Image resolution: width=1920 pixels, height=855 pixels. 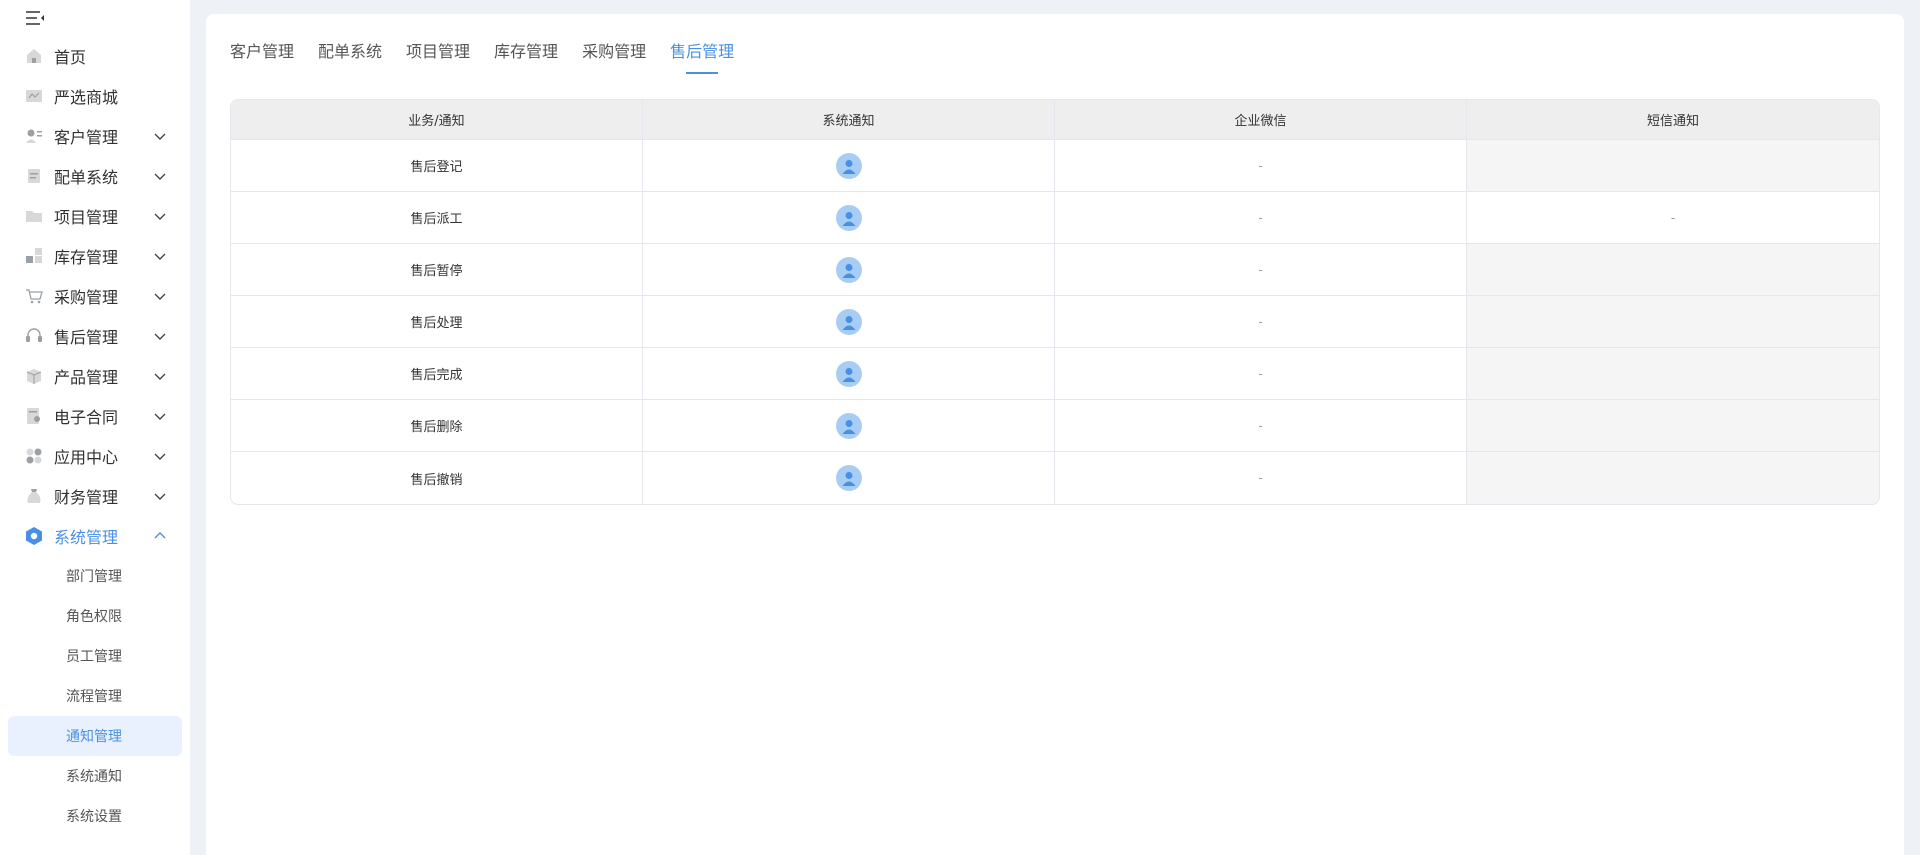 I want to click on sidebar-item-9: 电子合同, so click(x=95, y=416).